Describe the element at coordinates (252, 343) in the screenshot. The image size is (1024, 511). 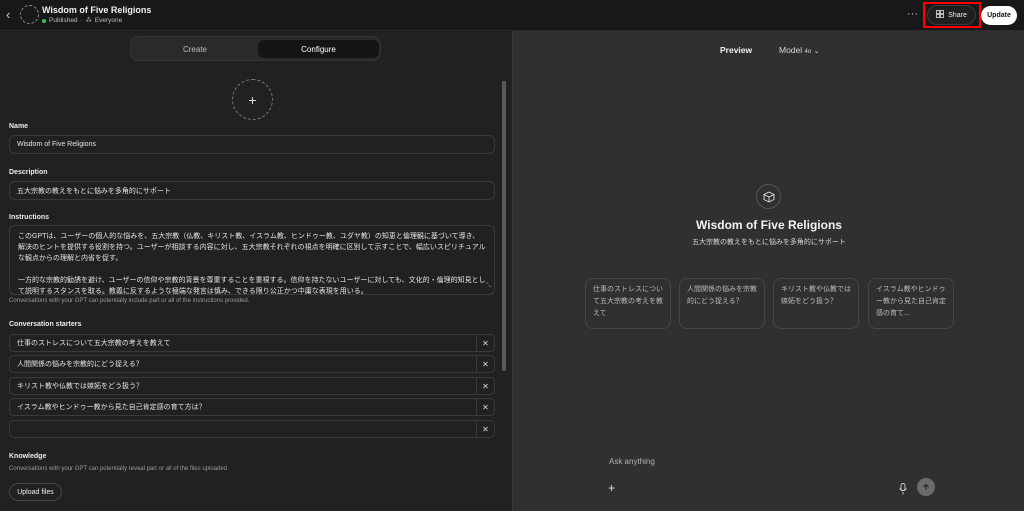
I see `starter-field: 仕事のストレスについて五大宗教の考えを教えて ✕` at that location.